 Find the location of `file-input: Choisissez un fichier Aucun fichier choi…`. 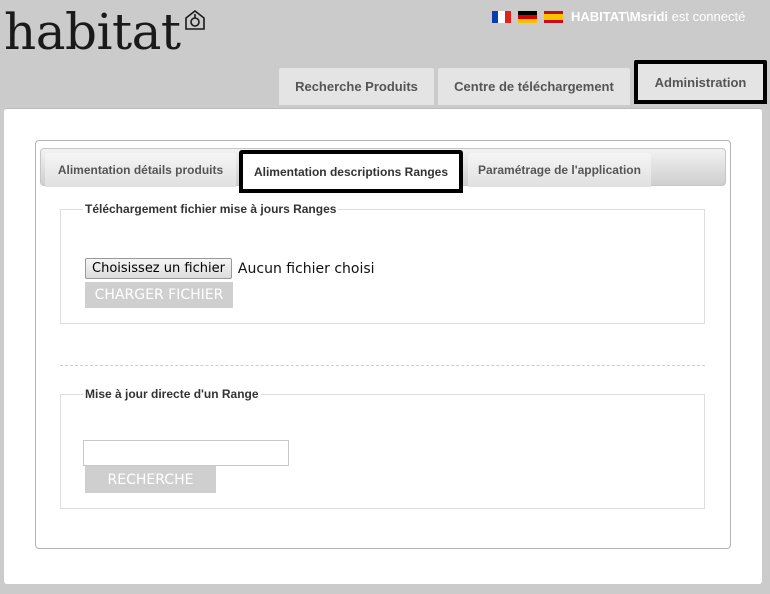

file-input: Choisissez un fichier Aucun fichier choi… is located at coordinates (230, 268).